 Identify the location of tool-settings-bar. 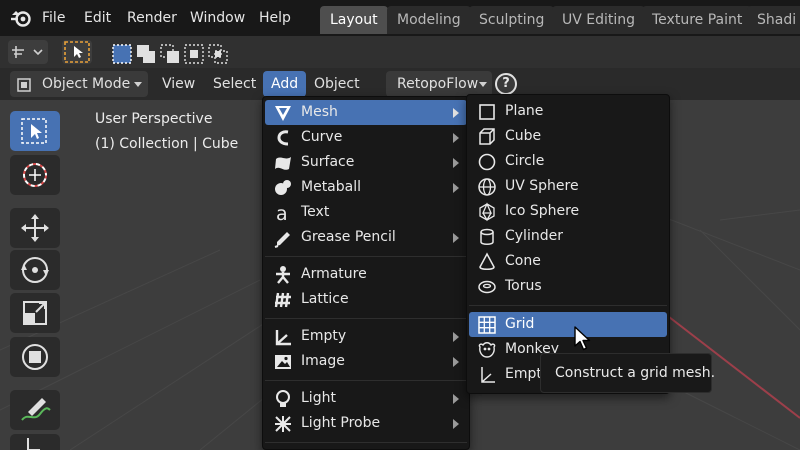
(400, 52).